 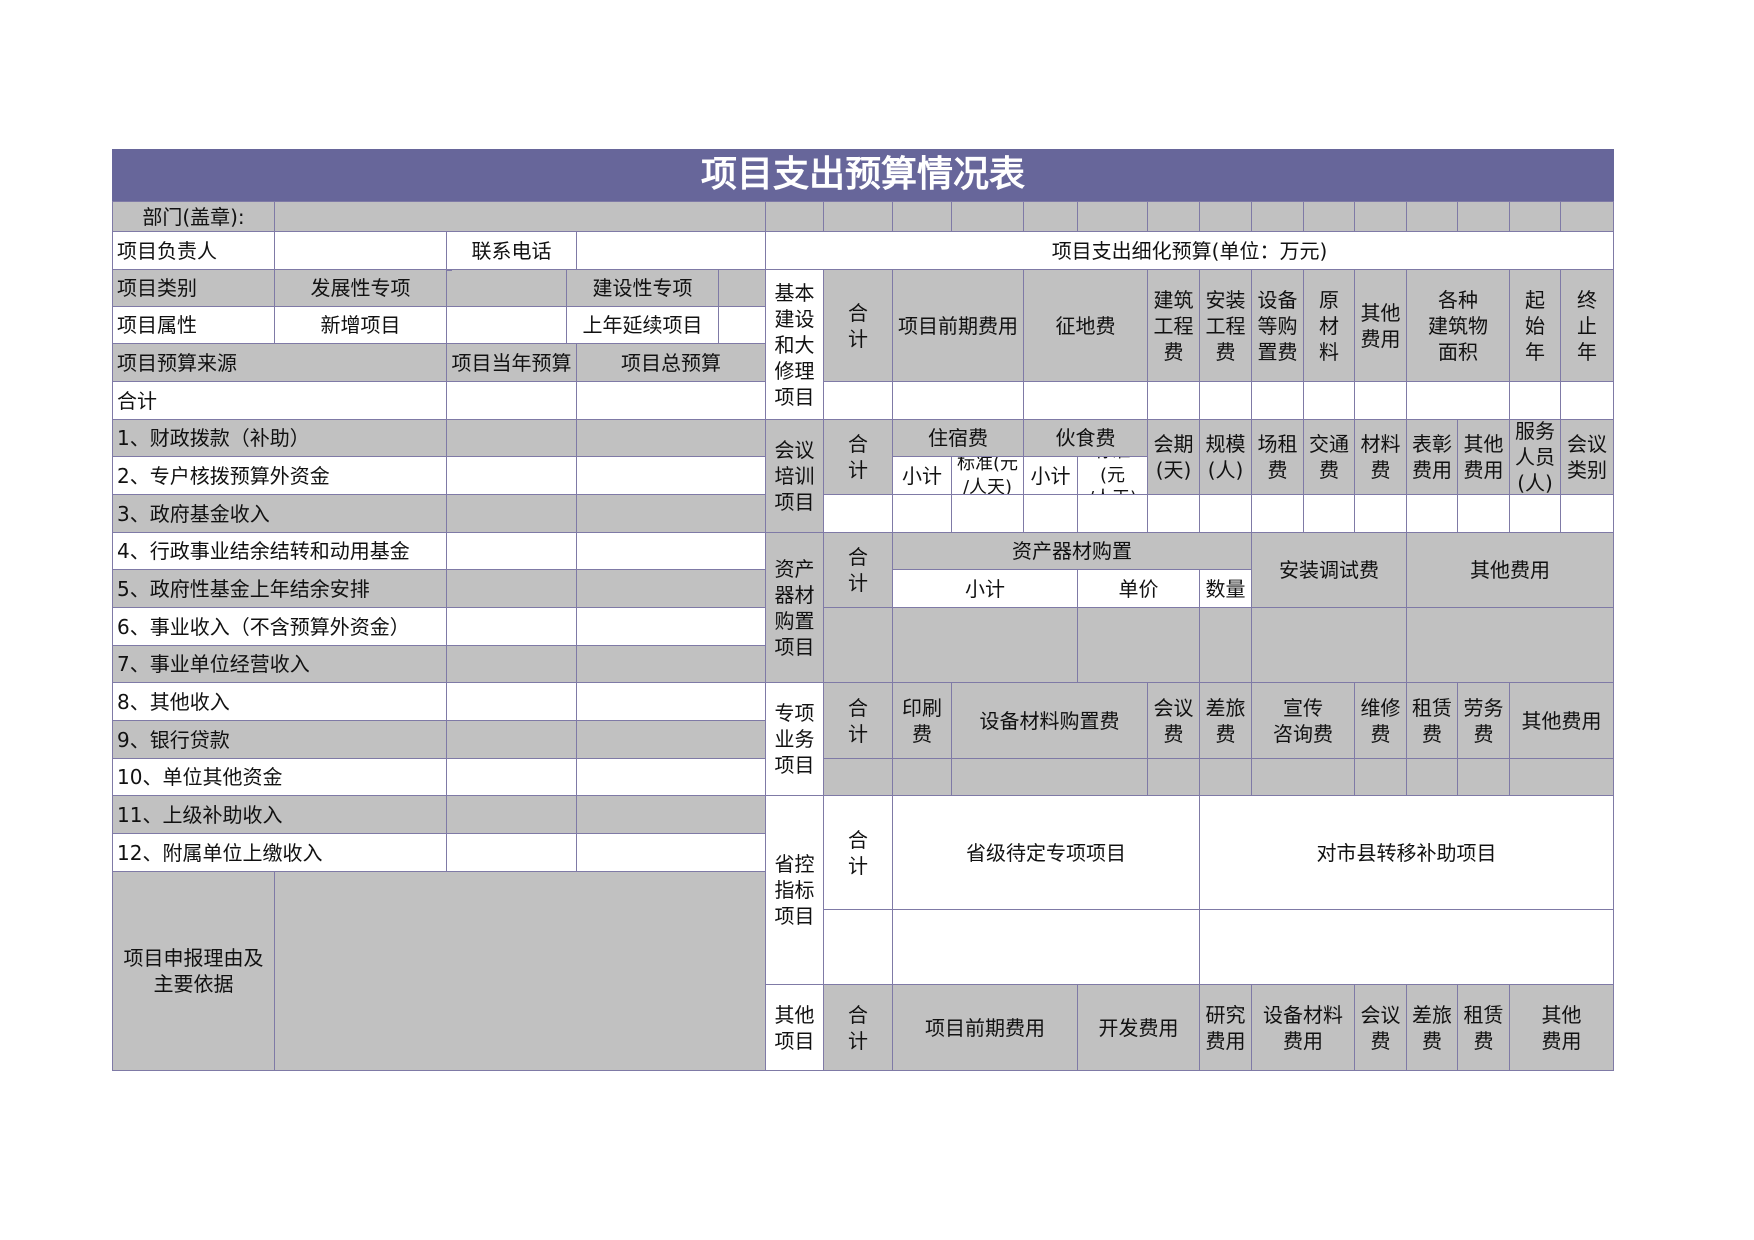 I want to click on construction-col-land: 征地费, so click(x=1085, y=325).